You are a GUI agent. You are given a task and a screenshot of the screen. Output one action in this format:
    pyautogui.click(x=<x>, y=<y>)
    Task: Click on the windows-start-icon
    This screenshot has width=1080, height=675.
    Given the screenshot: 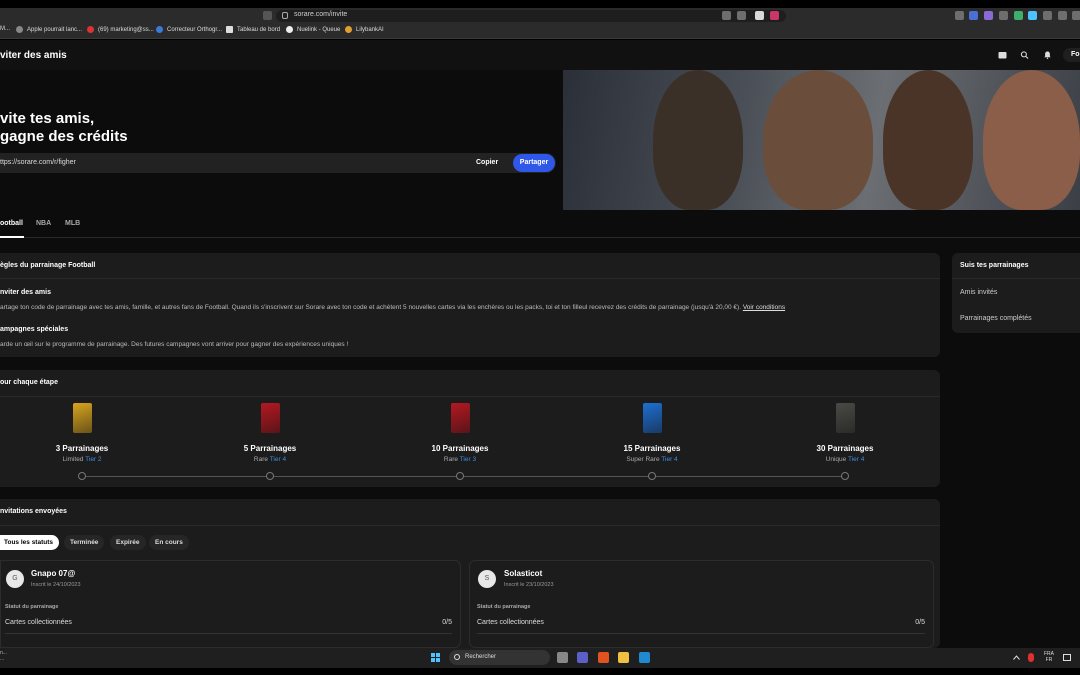 What is the action you would take?
    pyautogui.click(x=436, y=658)
    